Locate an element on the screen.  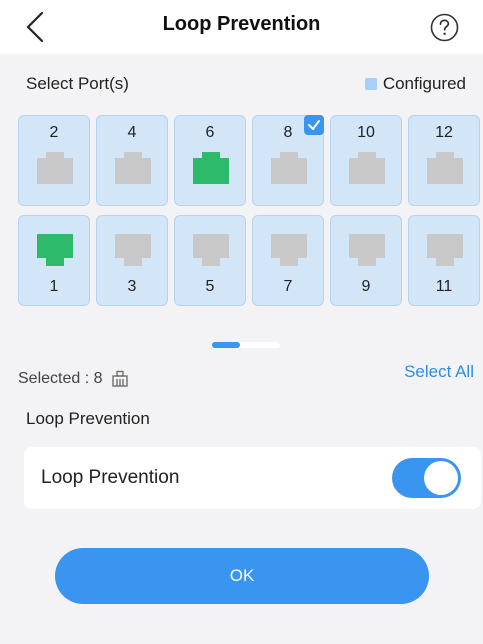
port-9: 9 is located at coordinates (366, 260).